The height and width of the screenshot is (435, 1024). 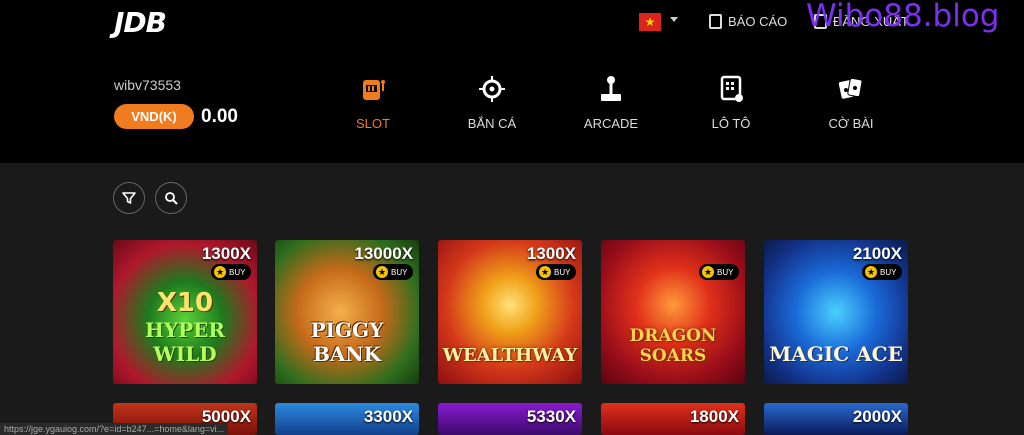 I want to click on tab-lottery-label: LÔ TÔ, so click(x=731, y=123).